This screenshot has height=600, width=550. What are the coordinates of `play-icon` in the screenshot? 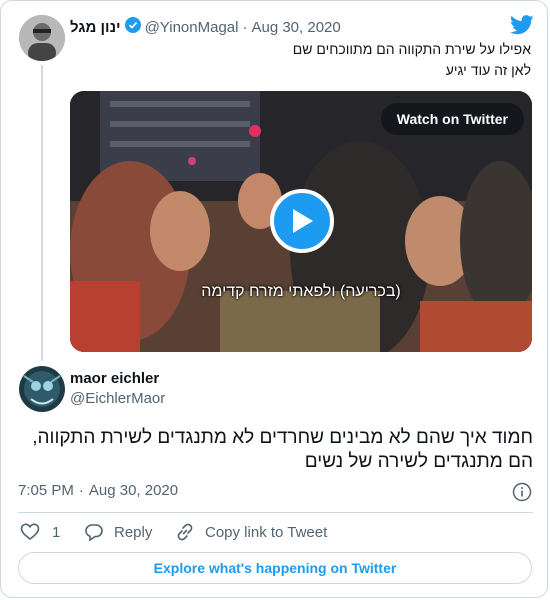 It's located at (303, 221).